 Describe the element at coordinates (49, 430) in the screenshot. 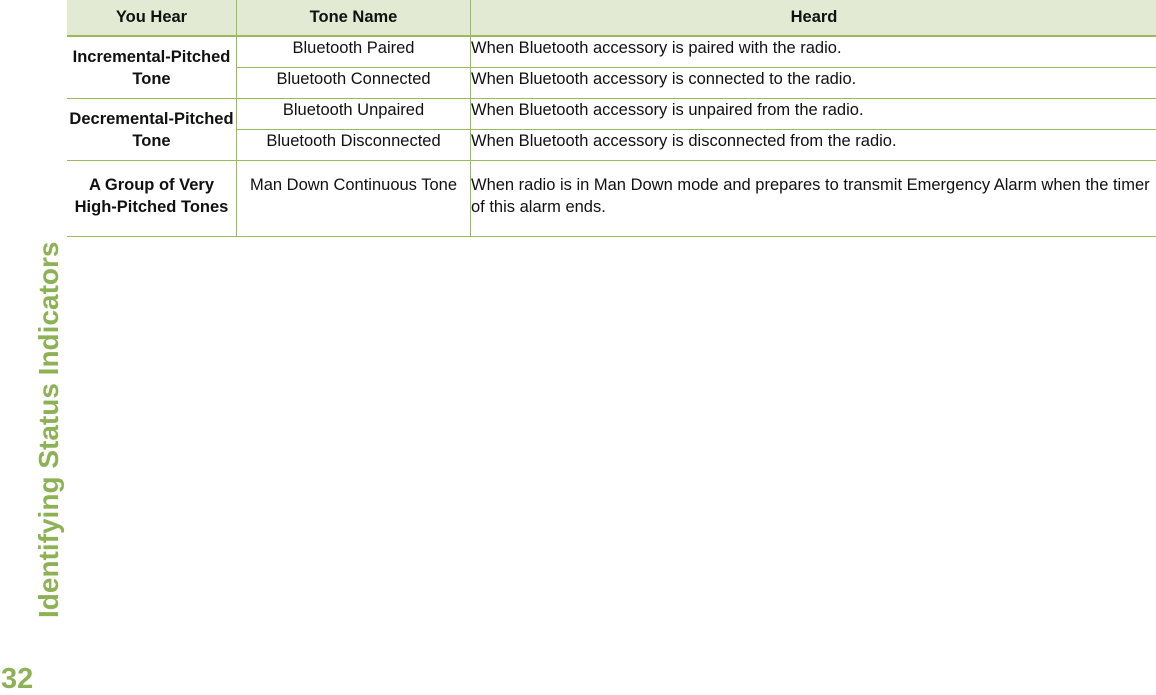

I see `section-title-text: Identifying Status Indicators` at that location.